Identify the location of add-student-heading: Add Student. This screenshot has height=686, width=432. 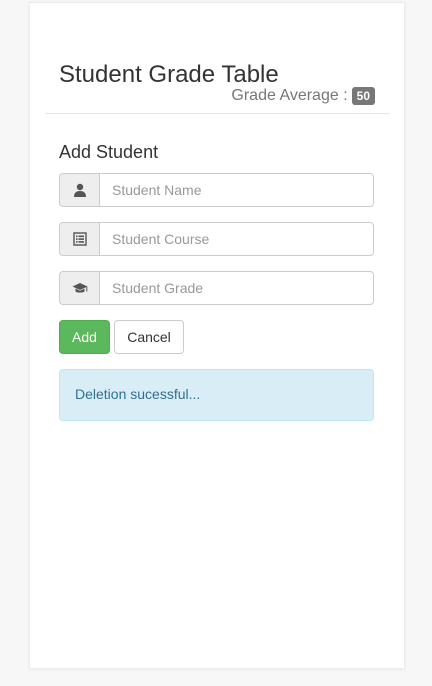
(109, 152).